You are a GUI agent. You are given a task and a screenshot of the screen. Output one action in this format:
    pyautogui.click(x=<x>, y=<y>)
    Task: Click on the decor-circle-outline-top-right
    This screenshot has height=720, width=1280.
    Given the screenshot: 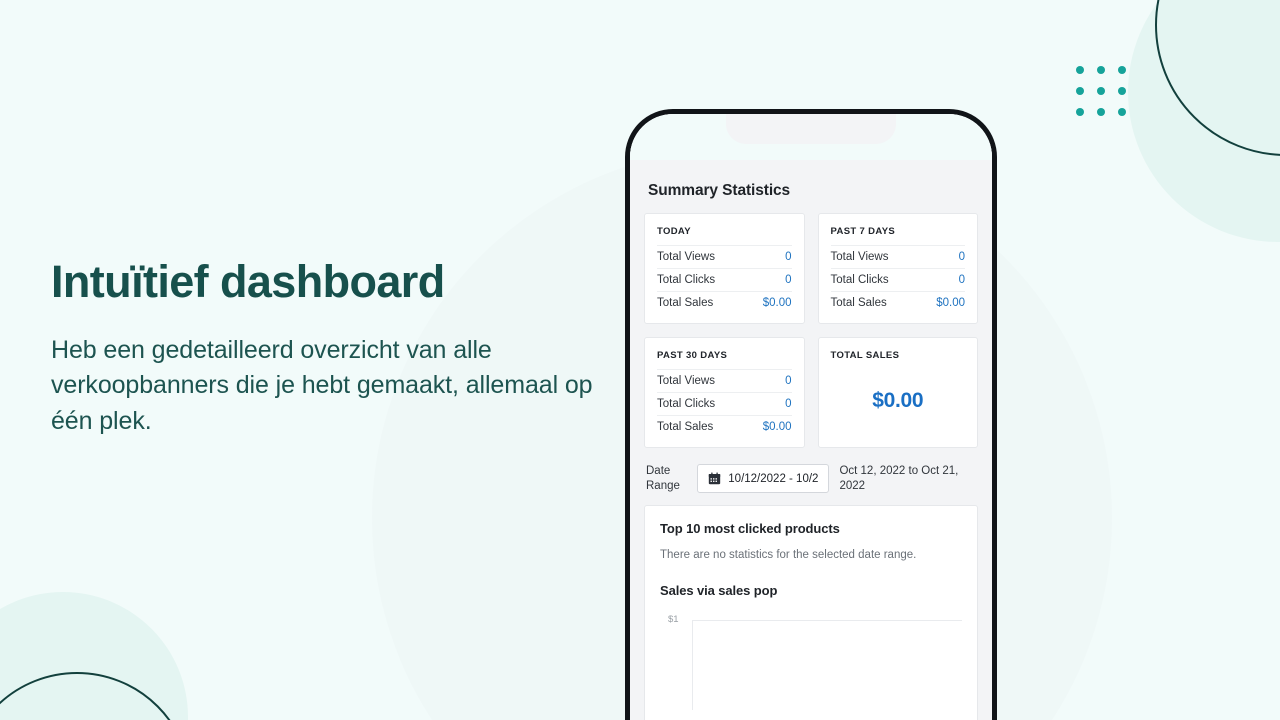 What is the action you would take?
    pyautogui.click(x=1217, y=78)
    